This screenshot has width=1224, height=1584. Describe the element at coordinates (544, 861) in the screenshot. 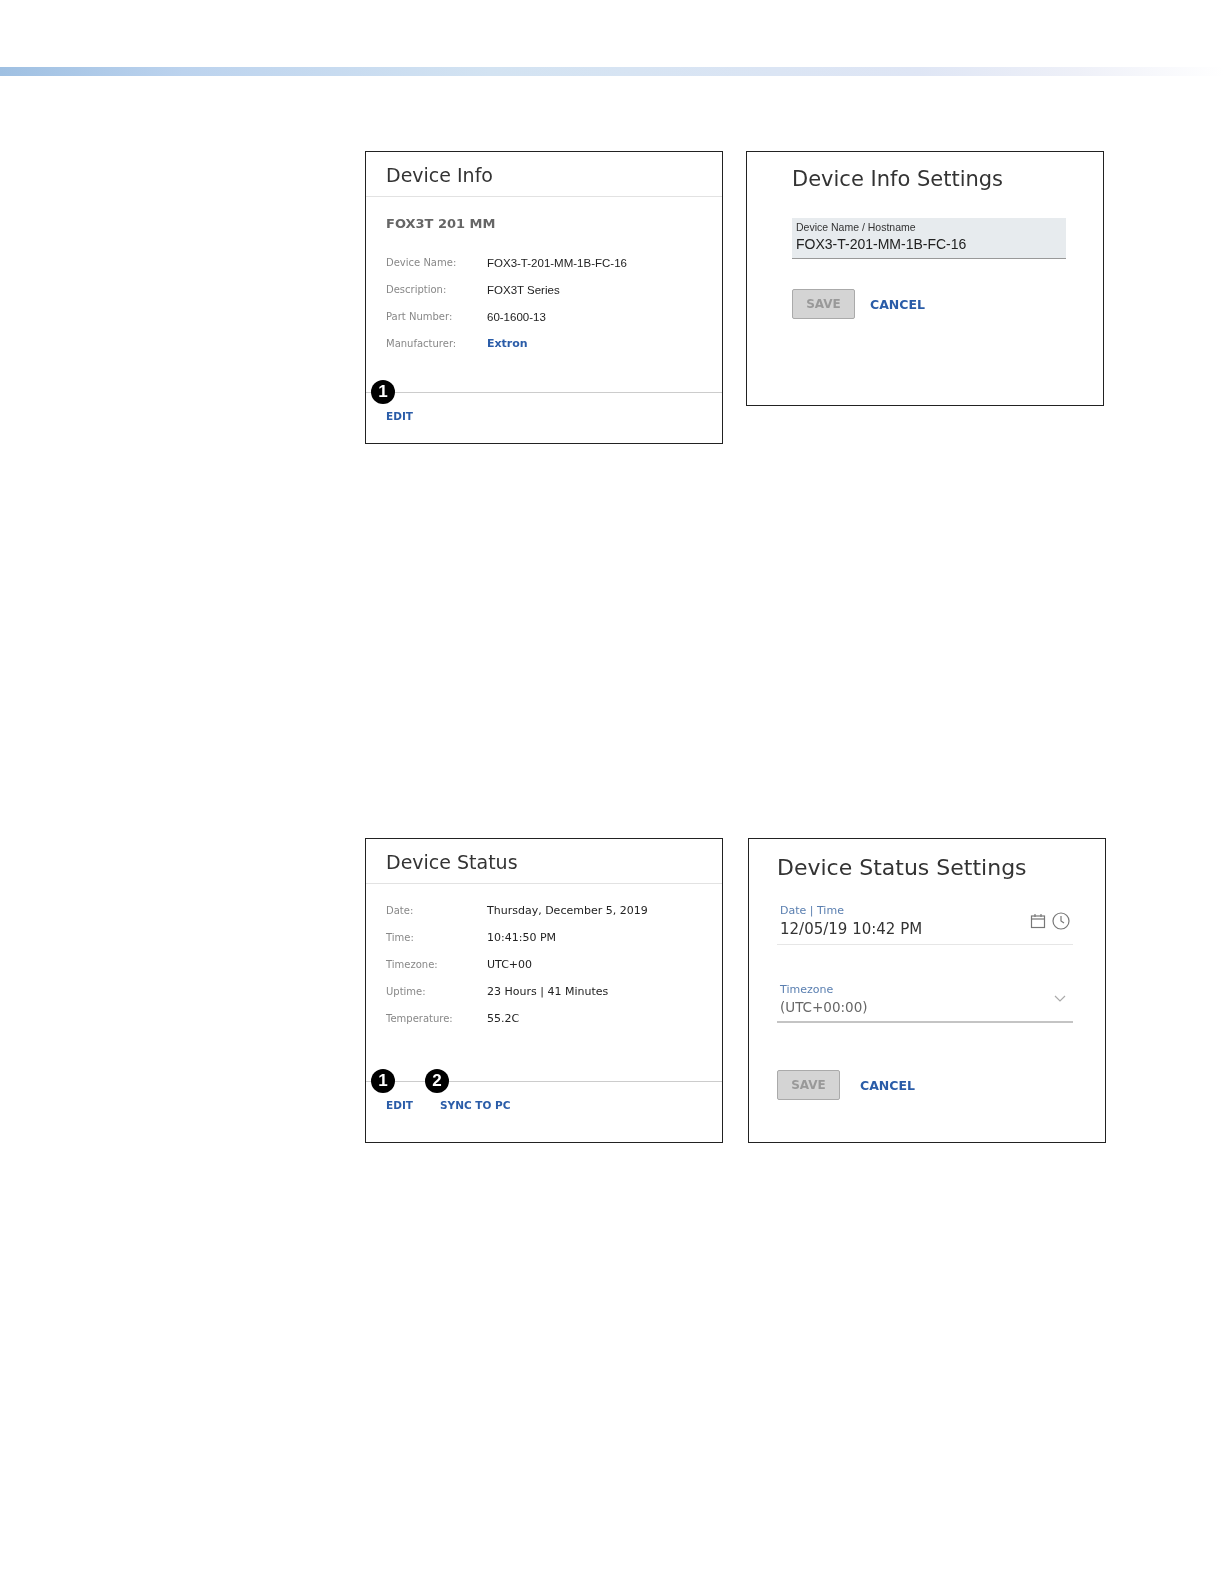

I see `panel-title: Device Status` at that location.